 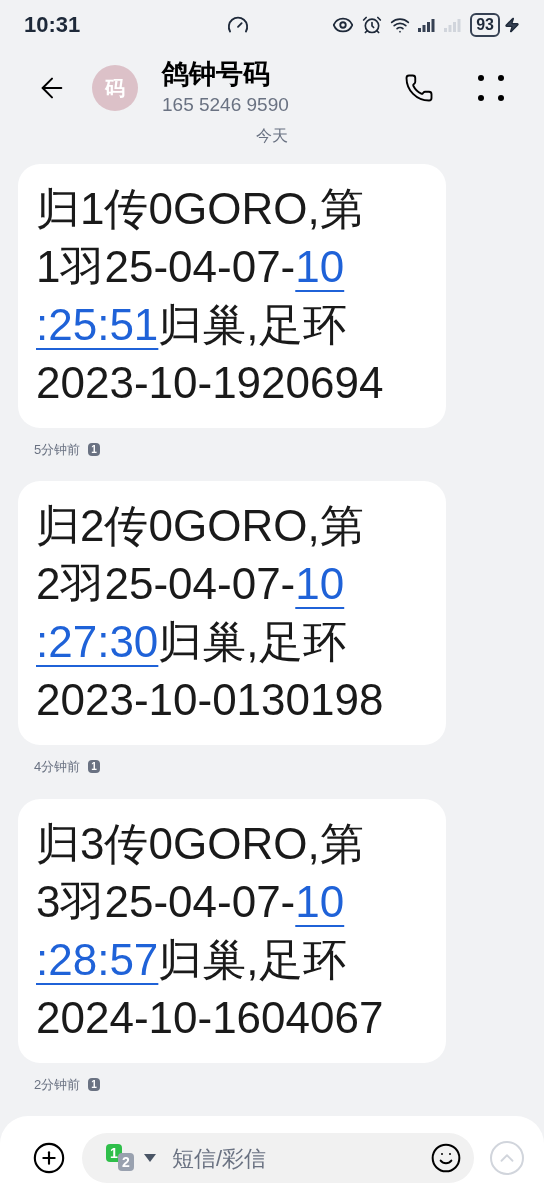 I want to click on call-button, so click(x=419, y=88).